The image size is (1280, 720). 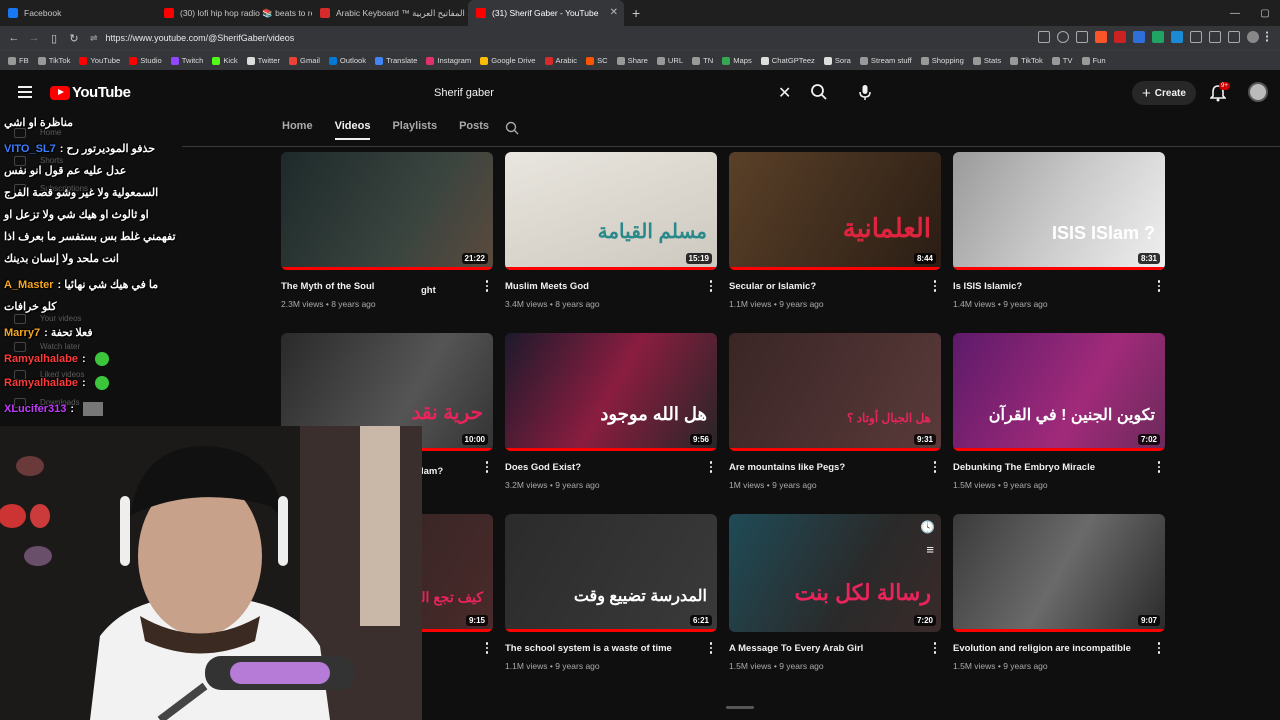 I want to click on watch-later-icon: 🕓, so click(x=927, y=527).